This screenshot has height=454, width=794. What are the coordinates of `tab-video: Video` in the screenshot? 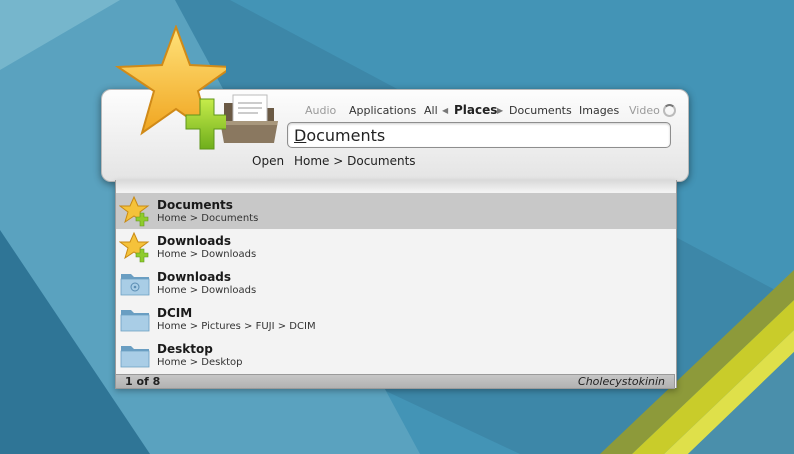 It's located at (644, 110).